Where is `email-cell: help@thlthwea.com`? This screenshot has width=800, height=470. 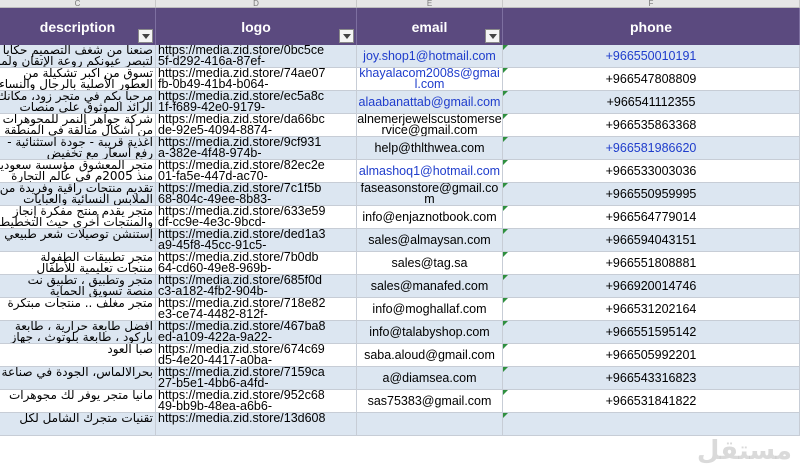 email-cell: help@thlthwea.com is located at coordinates (430, 148).